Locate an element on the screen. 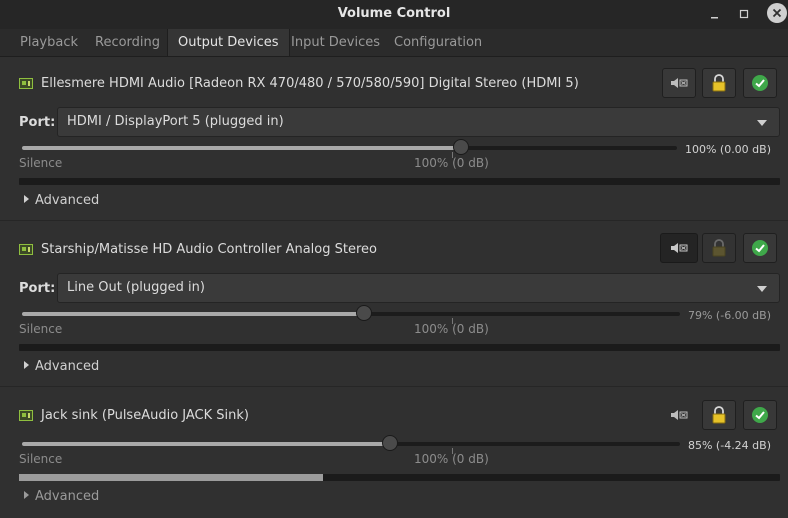 The height and width of the screenshot is (518, 788). port-select: Line Out (plugged in) is located at coordinates (418, 288).